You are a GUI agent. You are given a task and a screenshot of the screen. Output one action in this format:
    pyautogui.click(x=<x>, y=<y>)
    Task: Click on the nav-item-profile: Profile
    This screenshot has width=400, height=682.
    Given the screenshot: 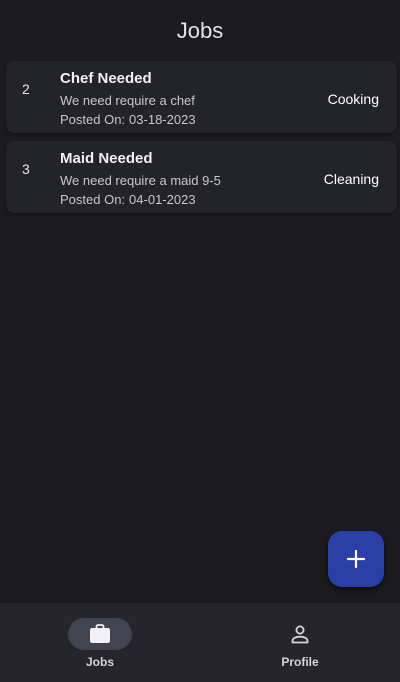 What is the action you would take?
    pyautogui.click(x=300, y=642)
    